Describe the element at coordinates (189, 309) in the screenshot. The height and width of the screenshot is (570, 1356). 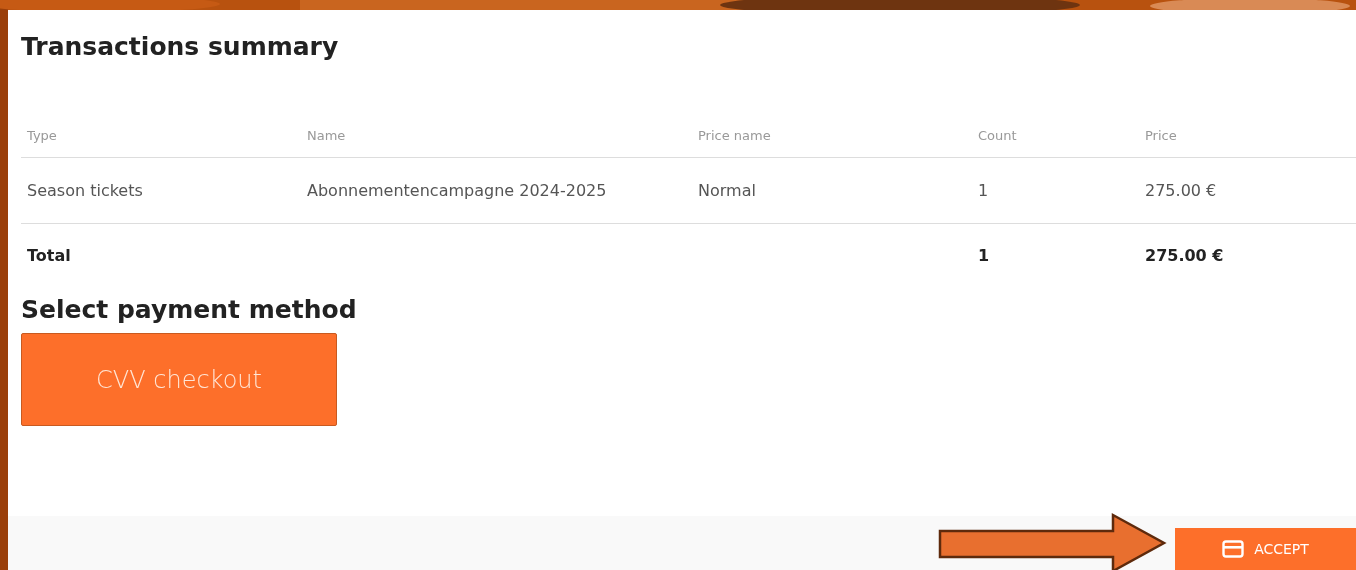
I see `section-title: Select payment method` at that location.